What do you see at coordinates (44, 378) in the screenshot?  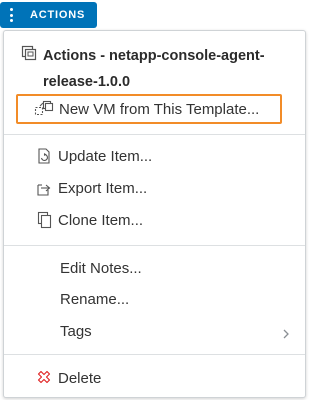 I see `delete-icon` at bounding box center [44, 378].